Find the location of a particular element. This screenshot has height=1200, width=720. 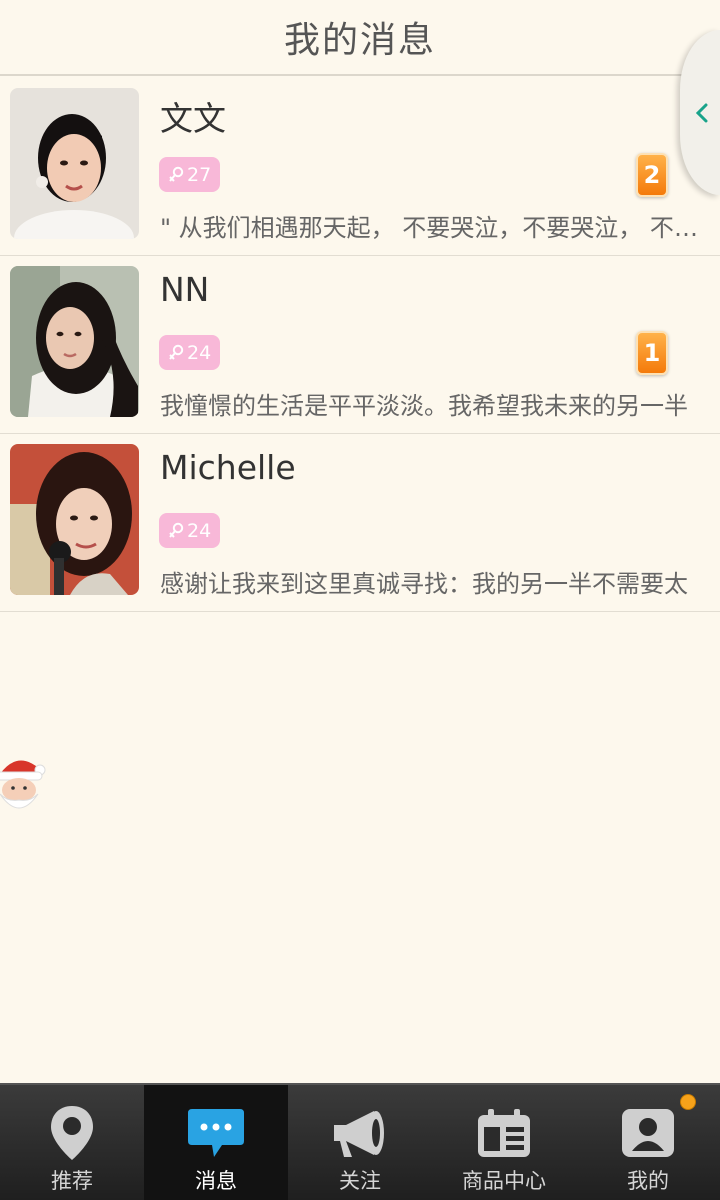

bottom-tab-bar: 推荐 消息 关注 商品中心 我的 is located at coordinates (360, 1141).